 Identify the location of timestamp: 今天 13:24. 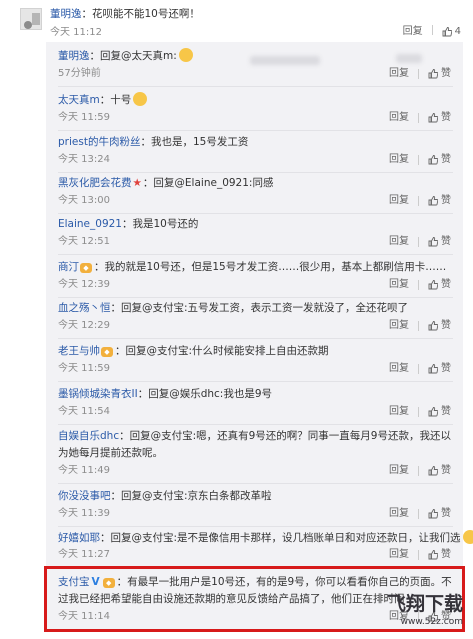
(84, 159).